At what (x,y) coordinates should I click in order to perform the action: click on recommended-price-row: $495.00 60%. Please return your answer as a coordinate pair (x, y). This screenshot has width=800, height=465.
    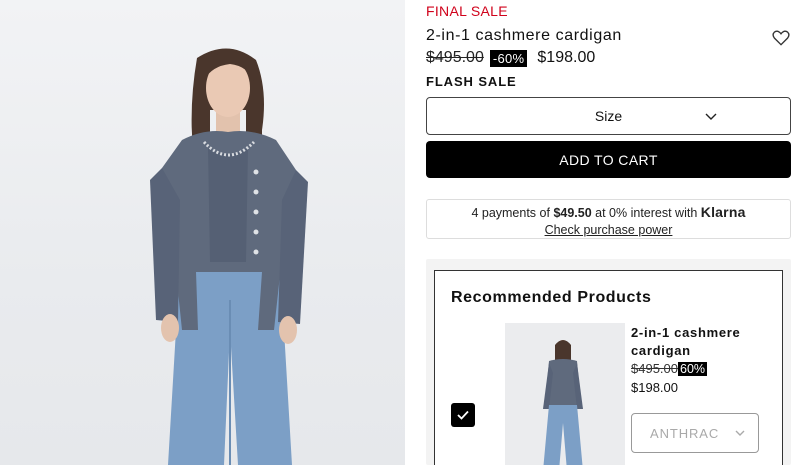
    Looking at the image, I should click on (669, 368).